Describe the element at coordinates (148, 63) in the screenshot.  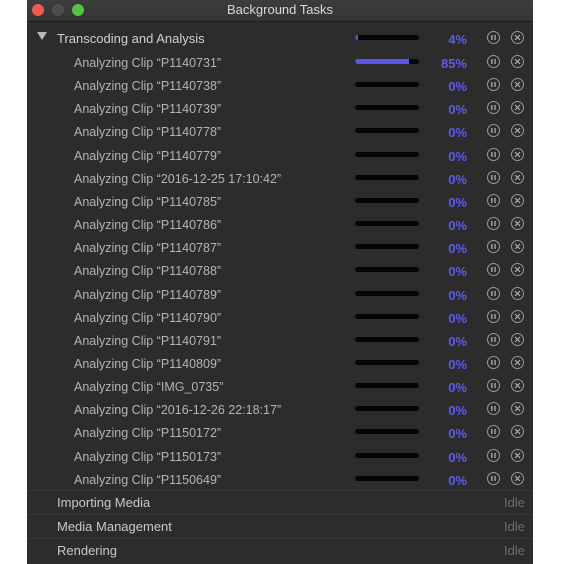
I see `task-label: Analyzing Clip “P1140731”` at that location.